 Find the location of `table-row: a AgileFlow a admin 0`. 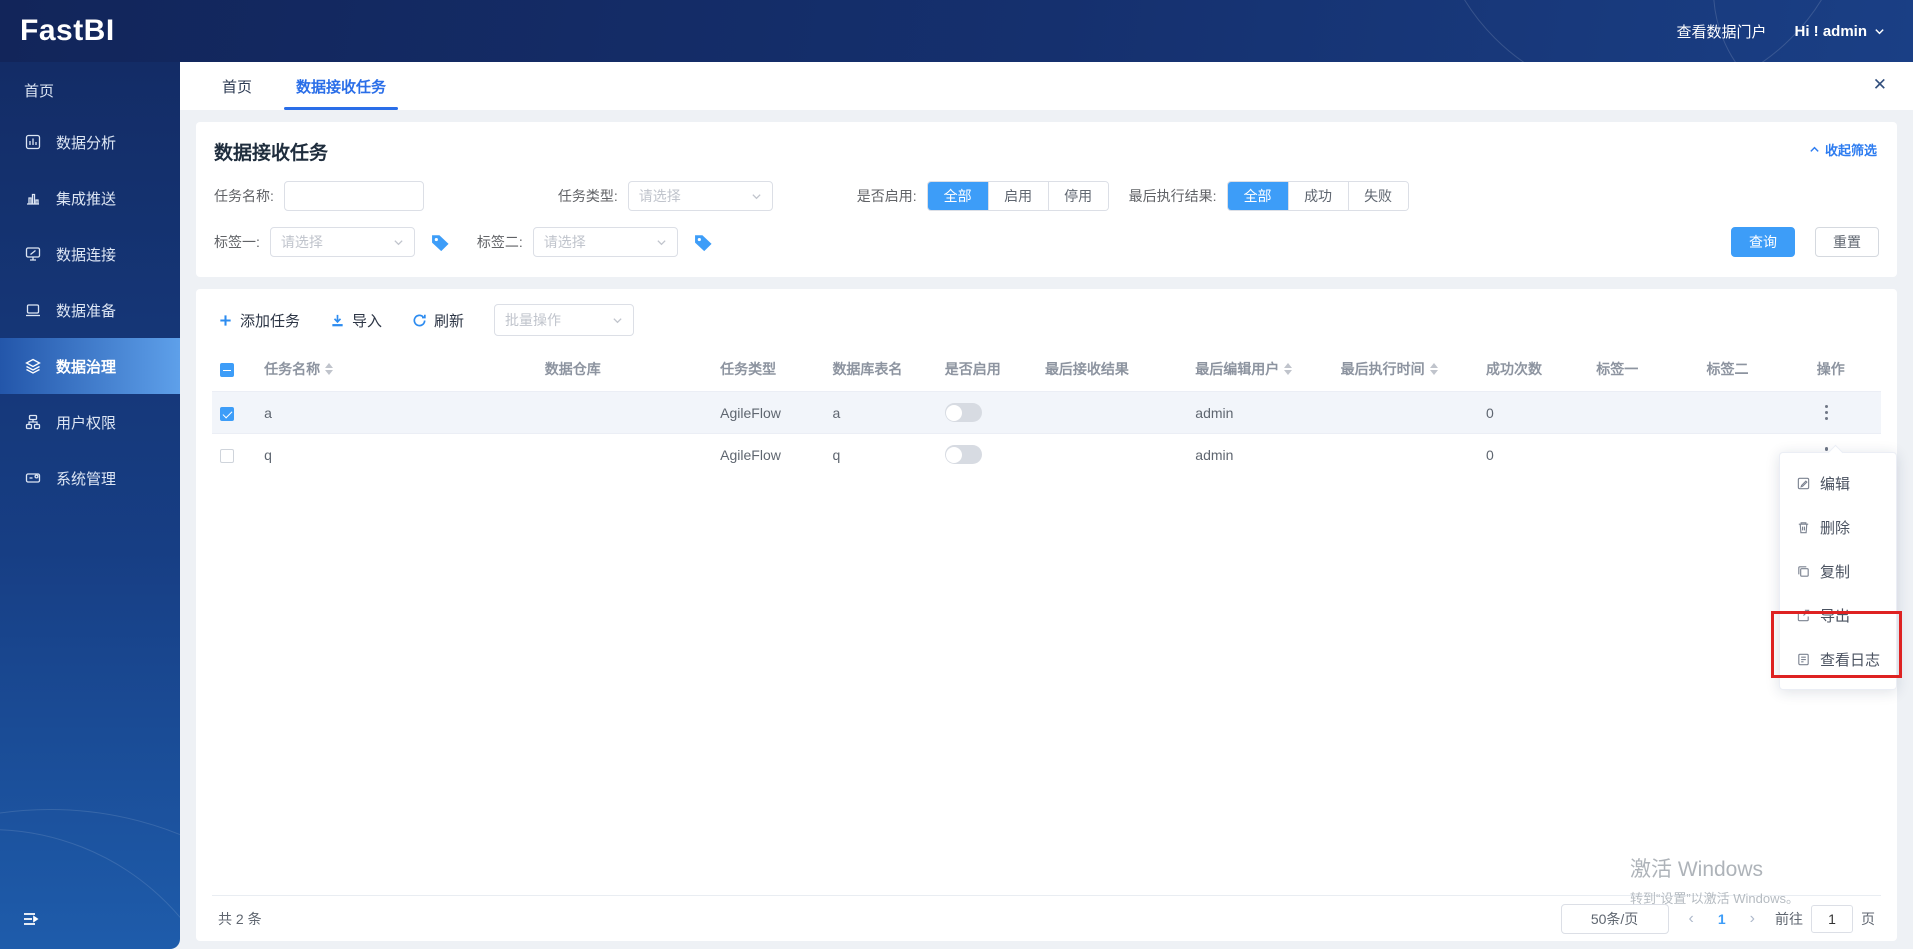

table-row: a AgileFlow a admin 0 is located at coordinates (1046, 412).